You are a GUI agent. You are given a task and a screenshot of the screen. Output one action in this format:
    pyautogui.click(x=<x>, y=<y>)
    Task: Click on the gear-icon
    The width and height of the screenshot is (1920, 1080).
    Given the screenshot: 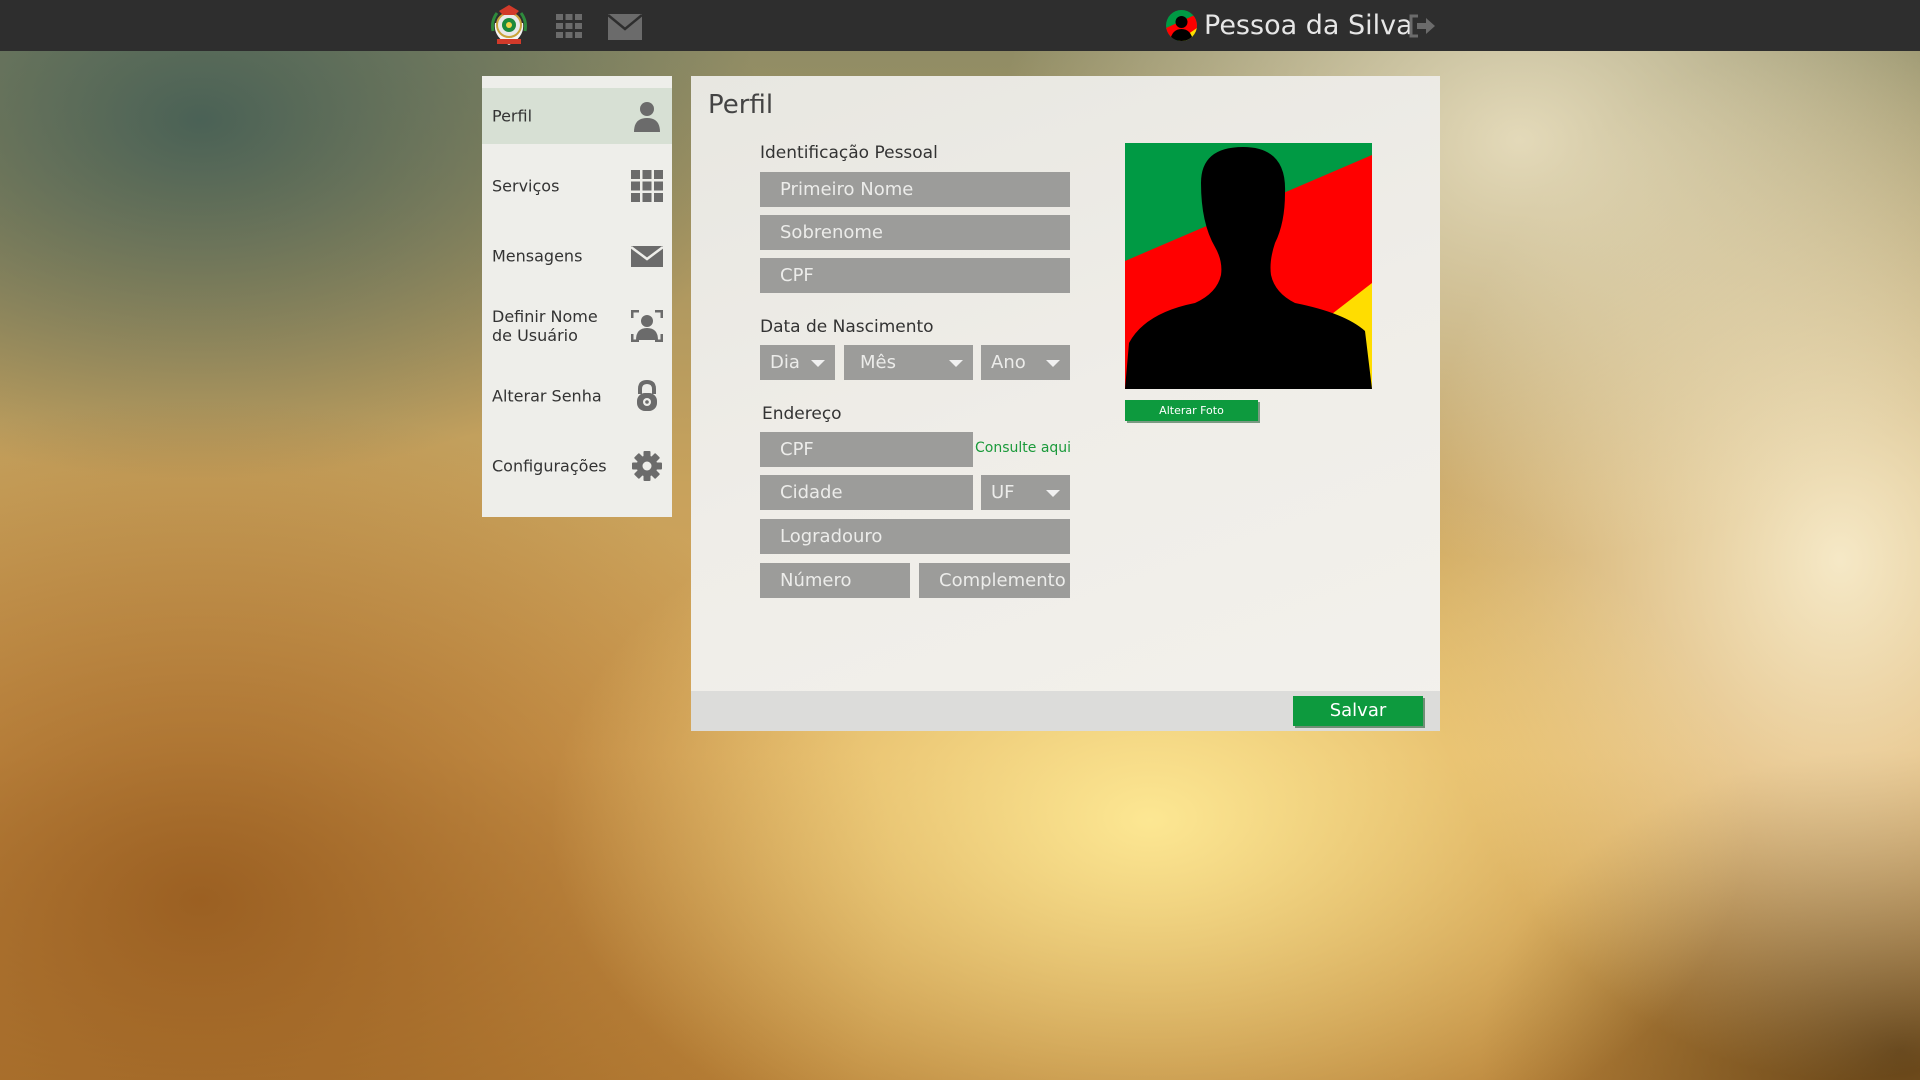 What is the action you would take?
    pyautogui.click(x=647, y=466)
    